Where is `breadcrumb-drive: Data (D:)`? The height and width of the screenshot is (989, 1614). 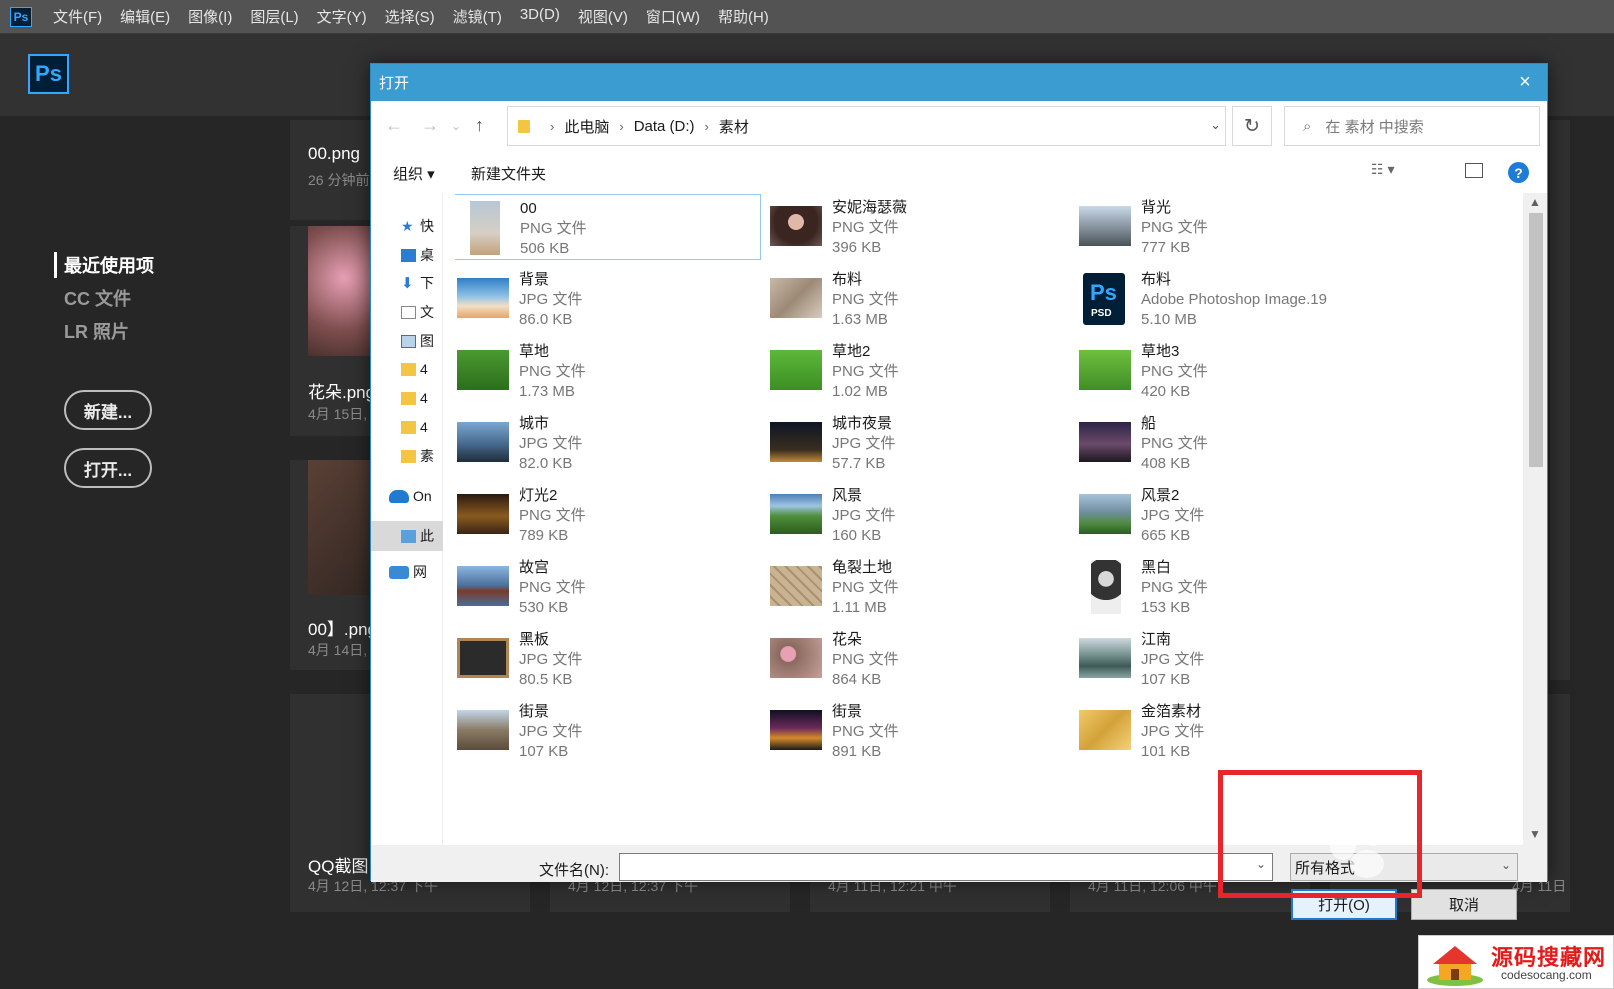 breadcrumb-drive: Data (D:) is located at coordinates (664, 126).